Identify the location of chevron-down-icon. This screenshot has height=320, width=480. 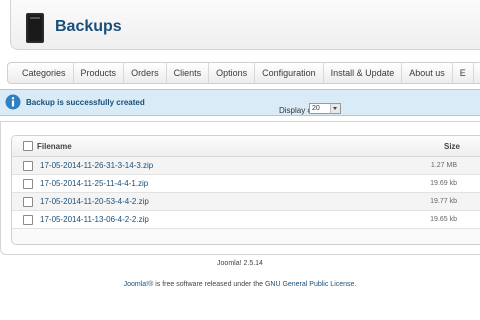
(335, 108).